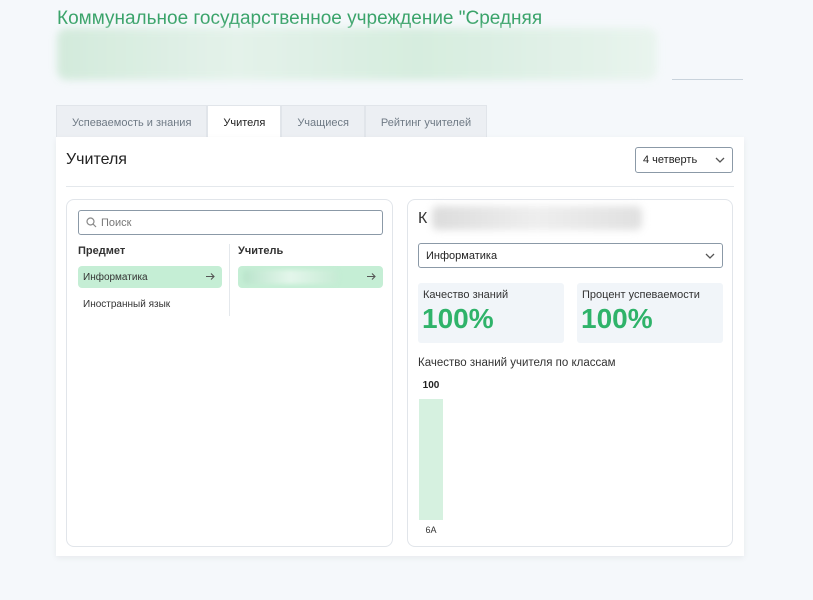  What do you see at coordinates (423, 218) in the screenshot?
I see `teacher-name: К` at bounding box center [423, 218].